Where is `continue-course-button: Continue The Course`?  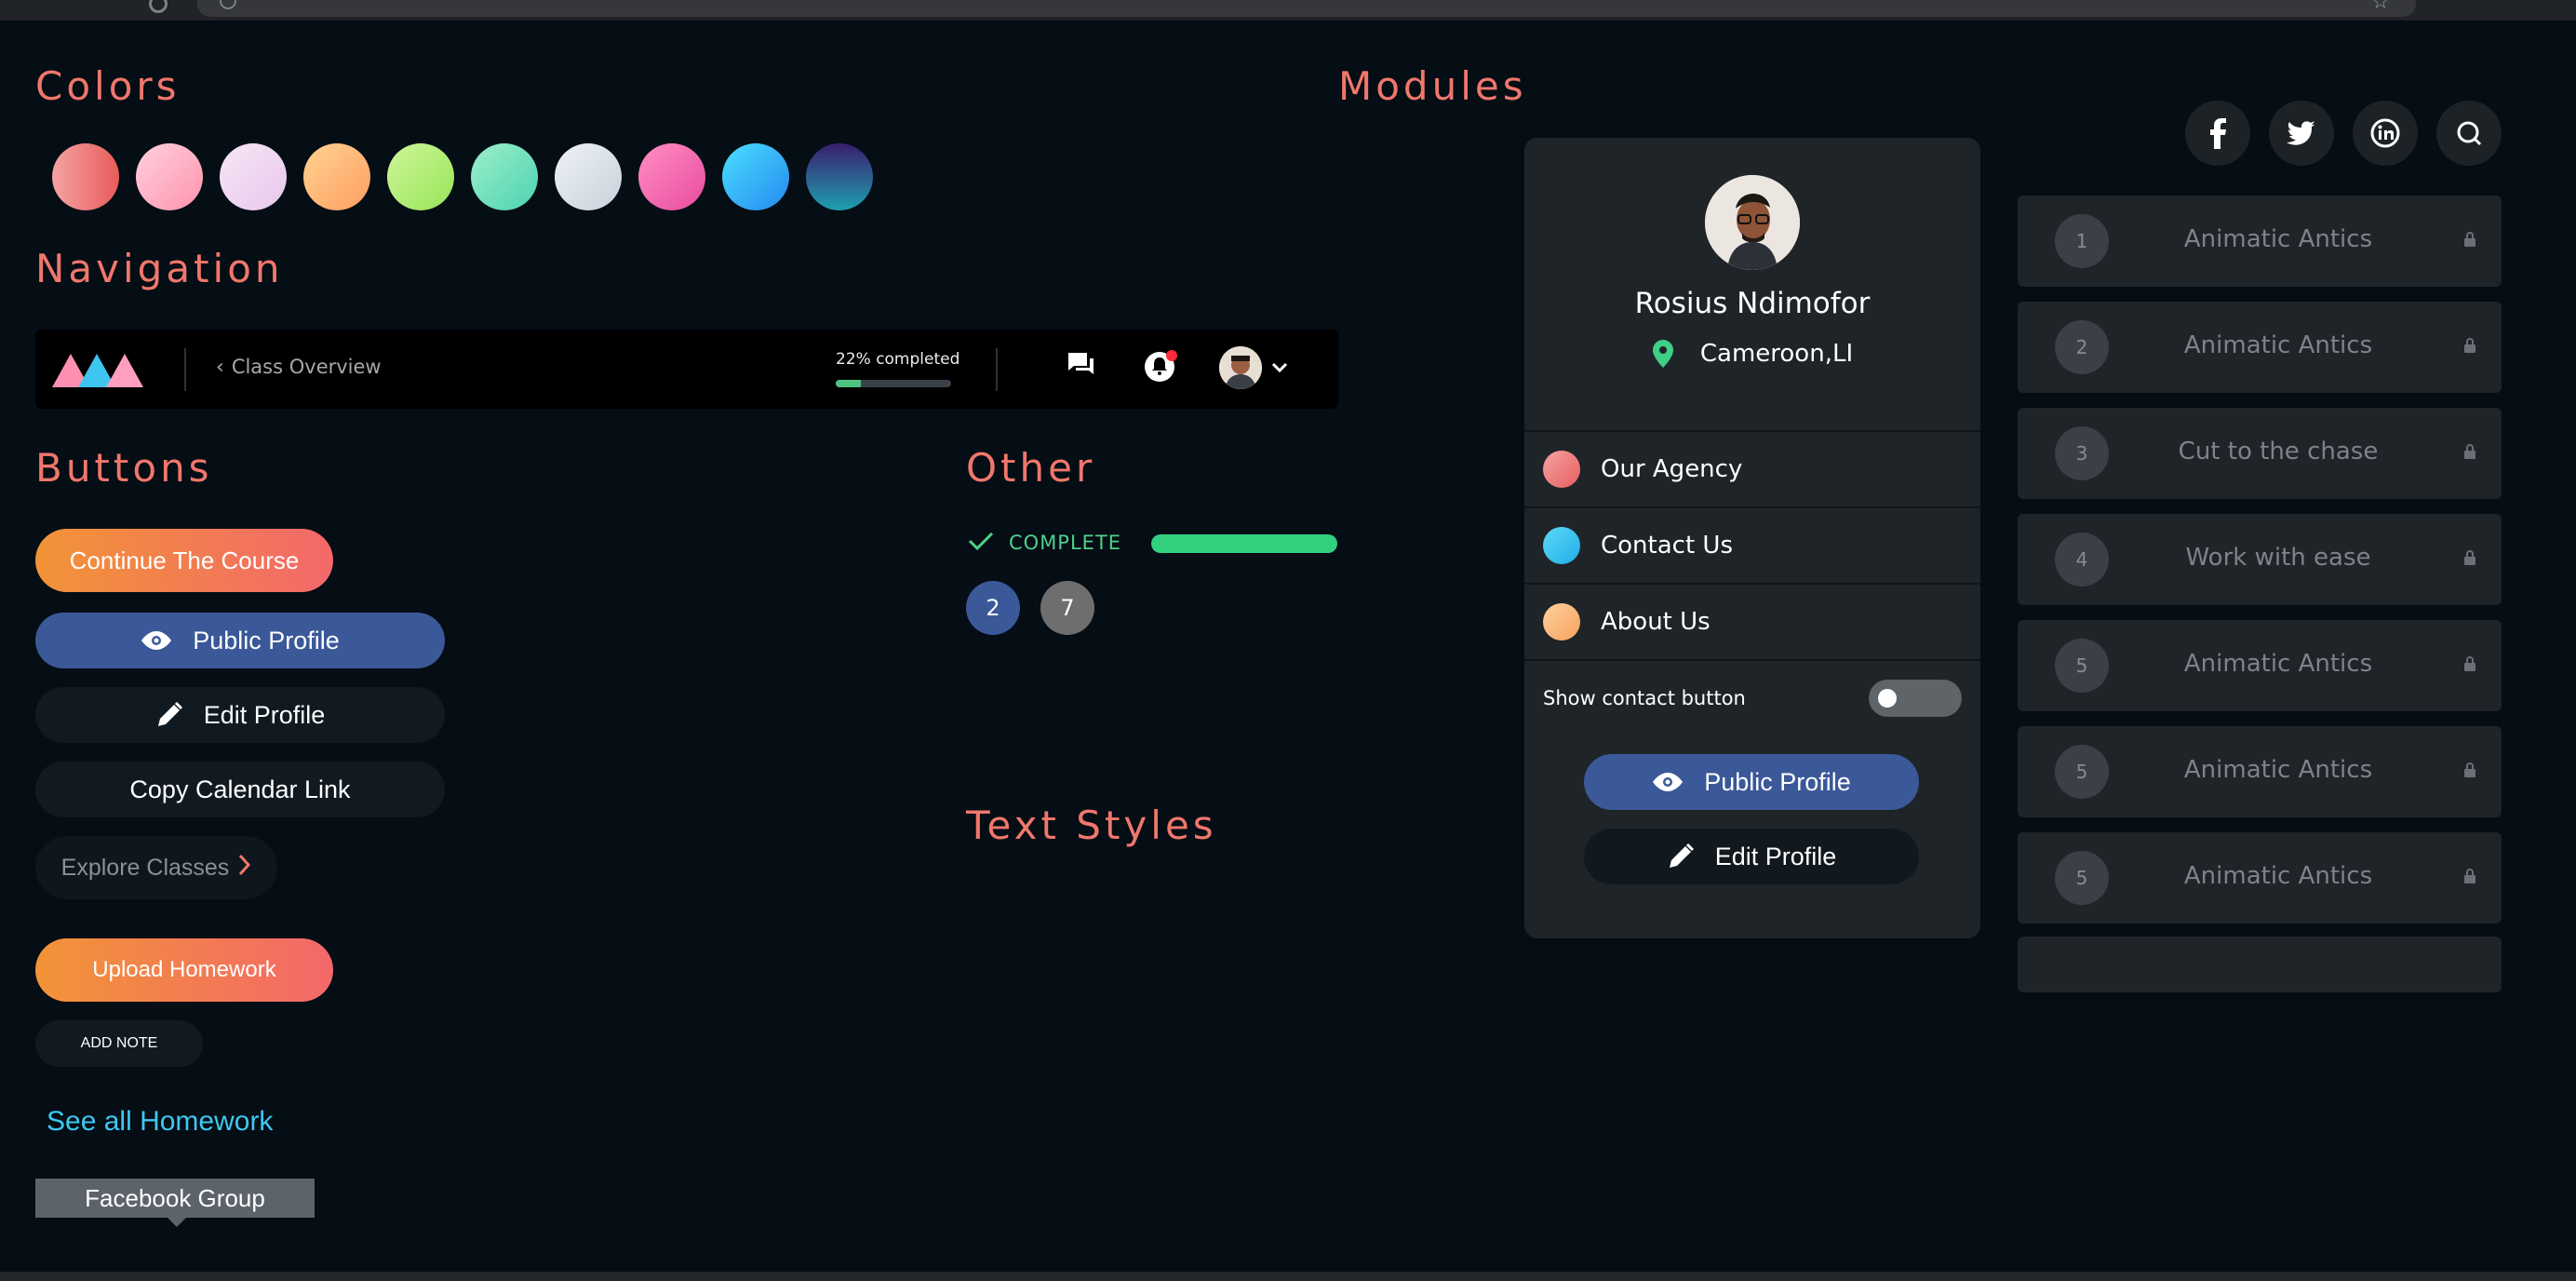
continue-course-button: Continue The Course is located at coordinates (184, 560).